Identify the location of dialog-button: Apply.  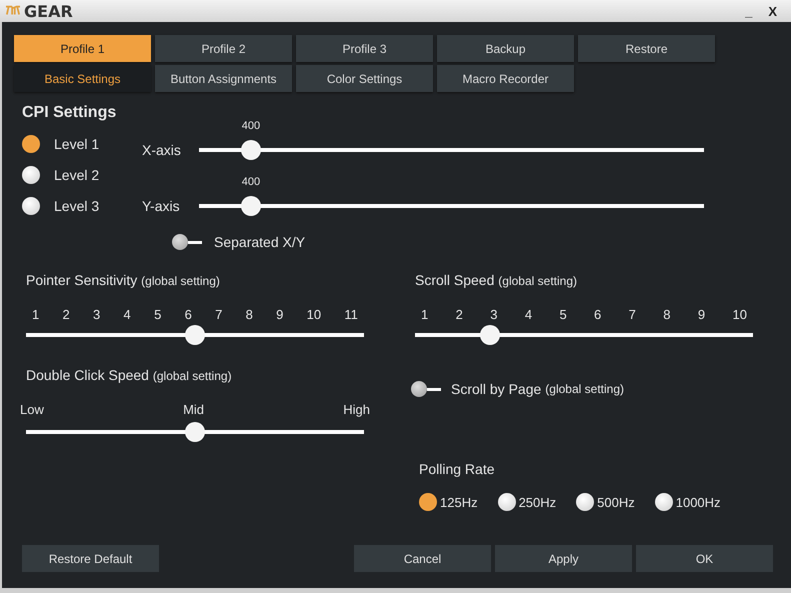
(563, 558).